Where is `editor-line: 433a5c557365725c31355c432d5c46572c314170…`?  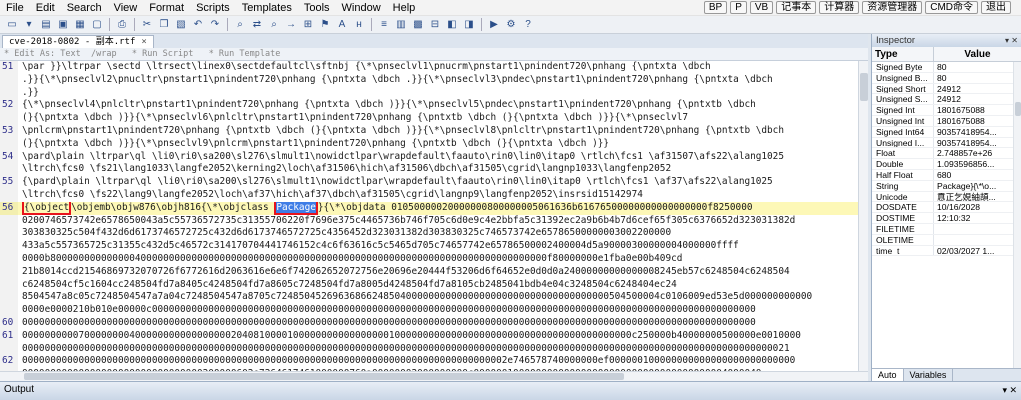
editor-line: 433a5c557365725c31355c432d5c46572c314170… is located at coordinates (434, 246).